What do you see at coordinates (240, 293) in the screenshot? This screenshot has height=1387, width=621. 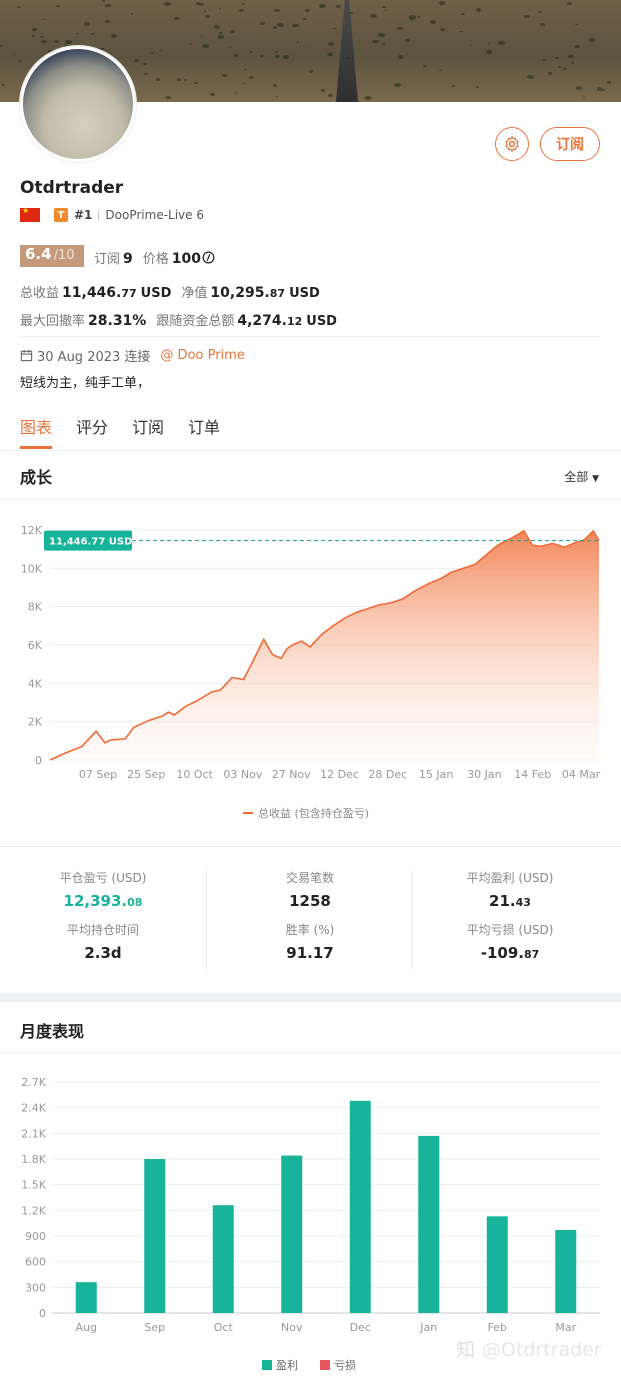 I see `equity-value: 10,295.` at bounding box center [240, 293].